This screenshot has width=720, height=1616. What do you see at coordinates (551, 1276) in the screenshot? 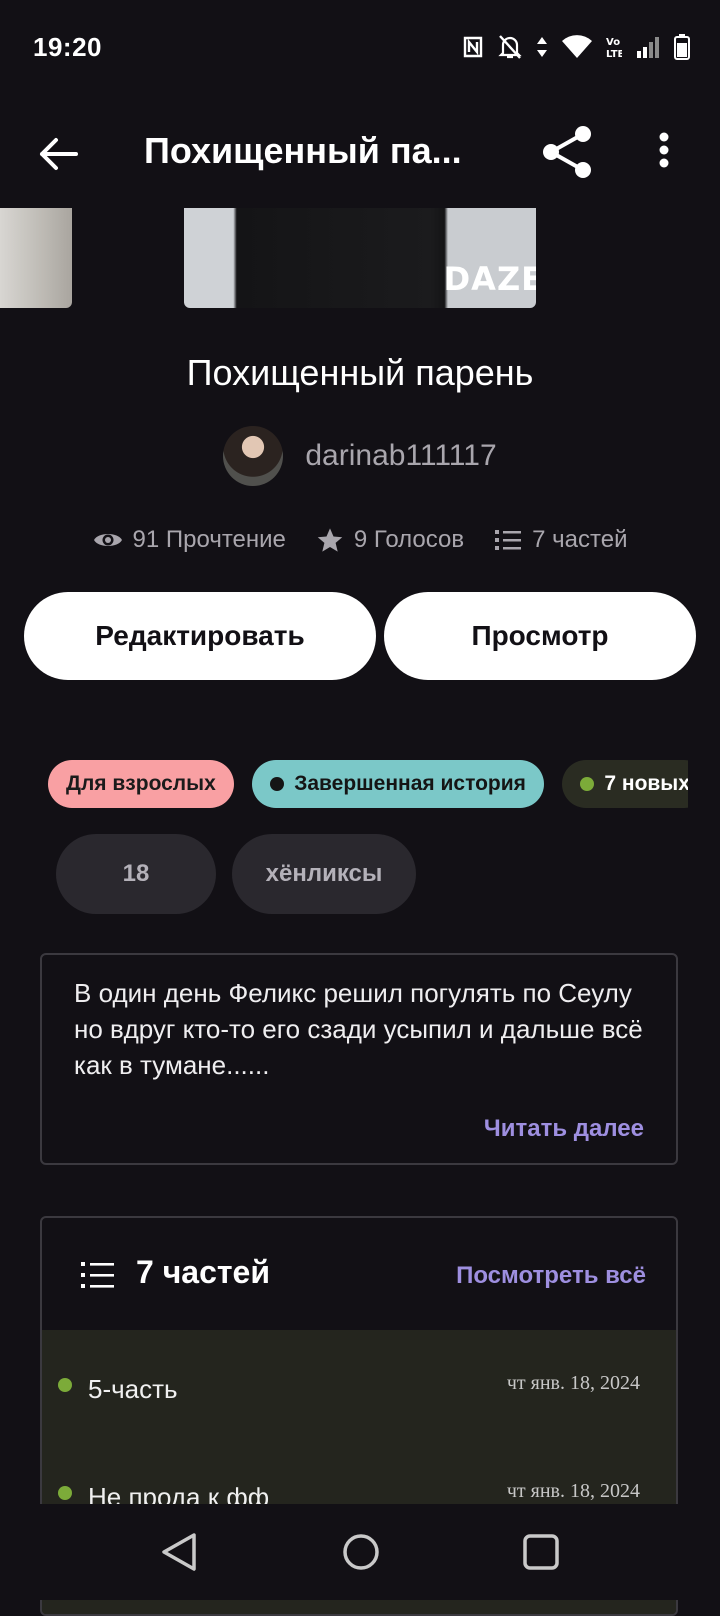
I see `see-all-link: Посмотреть всё` at bounding box center [551, 1276].